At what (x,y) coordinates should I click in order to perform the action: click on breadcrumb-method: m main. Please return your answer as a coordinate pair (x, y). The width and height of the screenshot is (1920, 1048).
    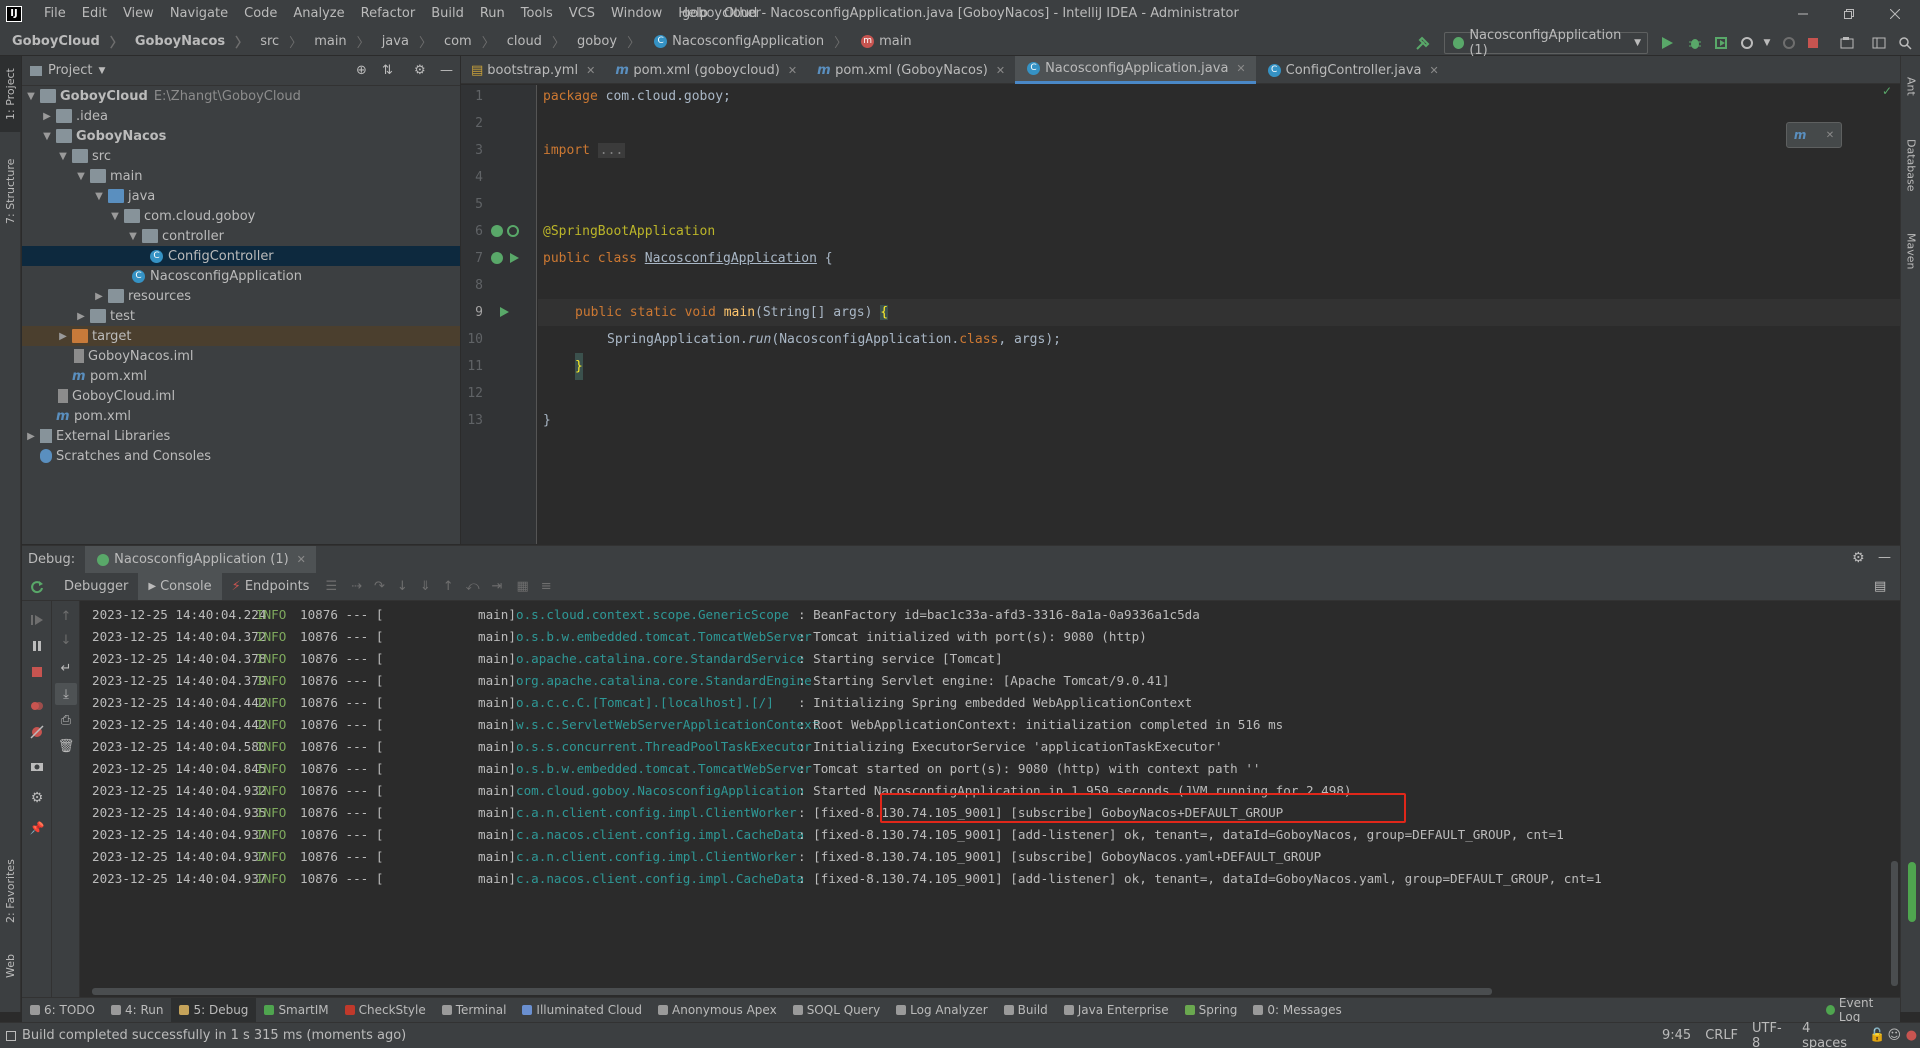
    Looking at the image, I should click on (879, 41).